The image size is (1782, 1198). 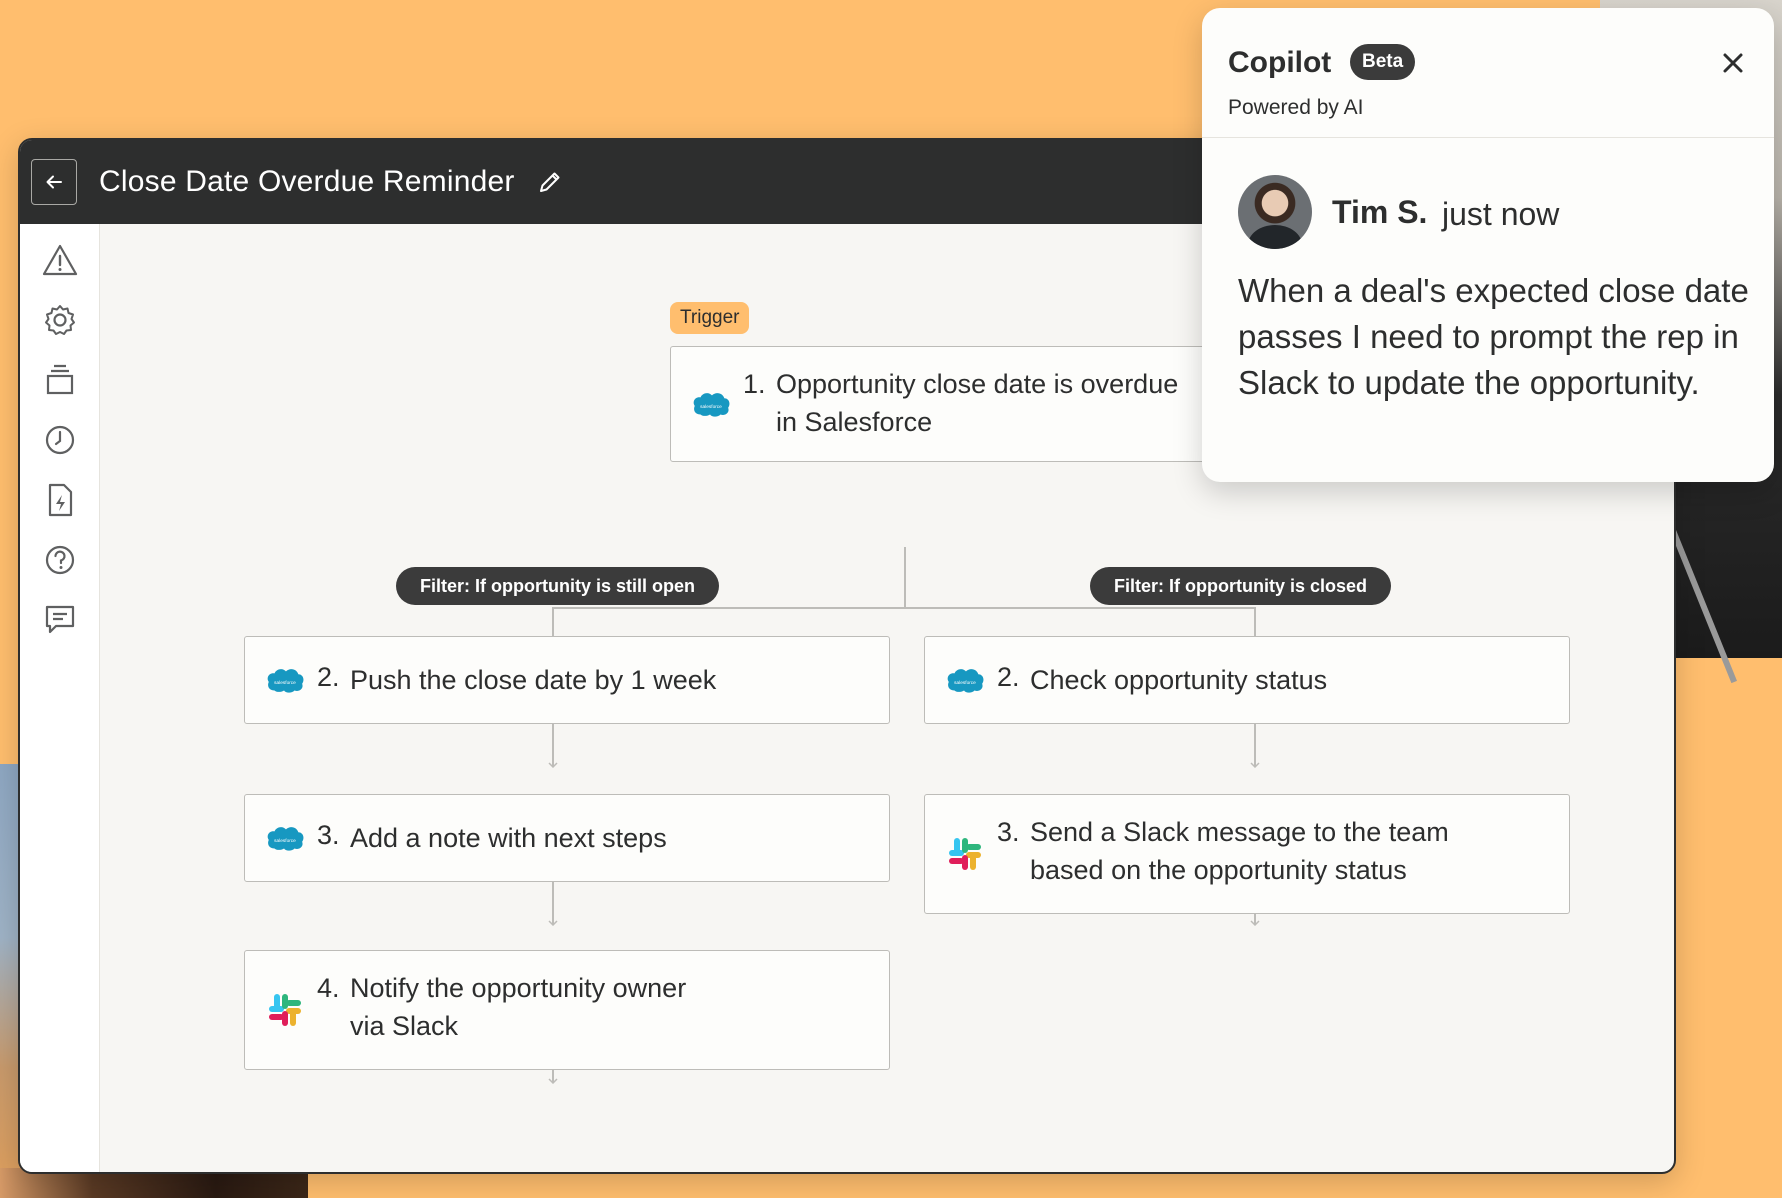 I want to click on zap-title: Close Date Overdue Reminder, so click(x=307, y=182).